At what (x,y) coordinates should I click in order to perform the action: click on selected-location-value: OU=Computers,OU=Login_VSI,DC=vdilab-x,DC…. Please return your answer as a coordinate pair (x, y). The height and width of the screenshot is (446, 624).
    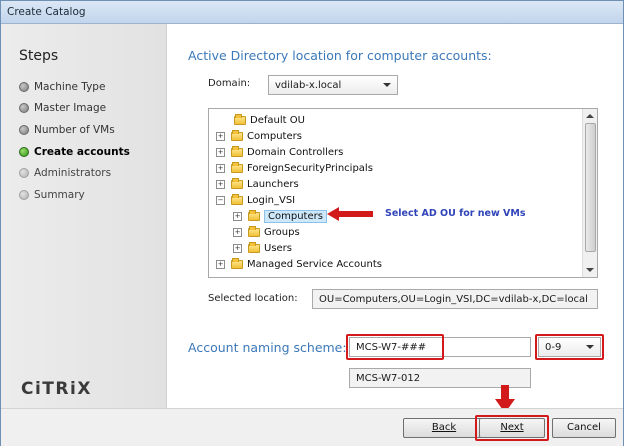
    Looking at the image, I should click on (453, 299).